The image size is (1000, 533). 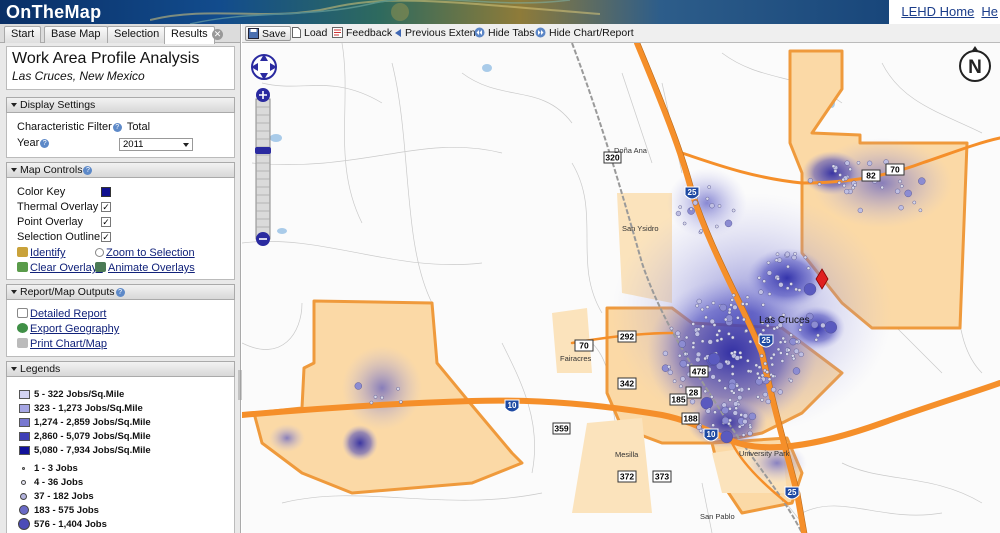 I want to click on forward-icon, so click(x=540, y=32).